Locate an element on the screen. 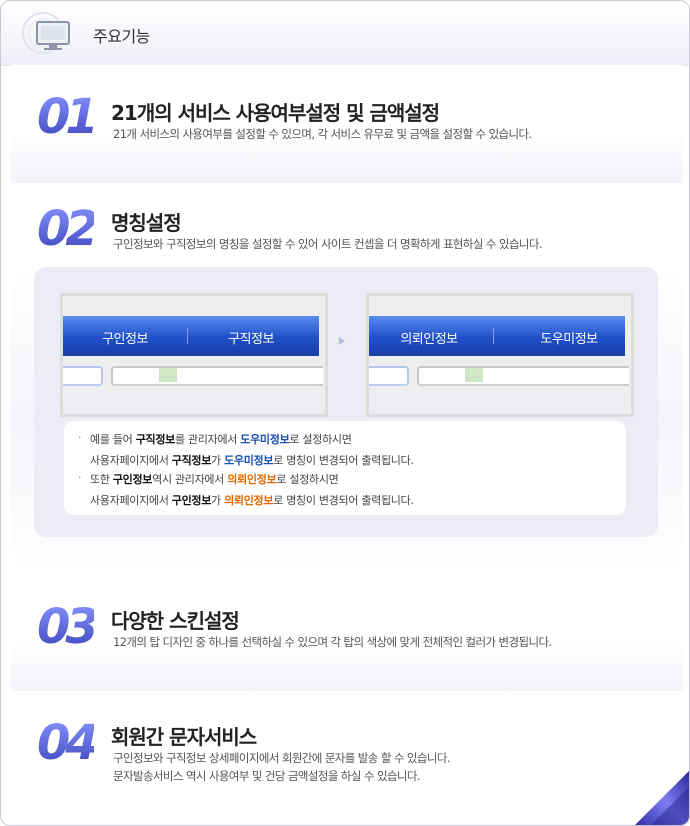 The image size is (690, 826). monitor-icon is located at coordinates (46, 33).